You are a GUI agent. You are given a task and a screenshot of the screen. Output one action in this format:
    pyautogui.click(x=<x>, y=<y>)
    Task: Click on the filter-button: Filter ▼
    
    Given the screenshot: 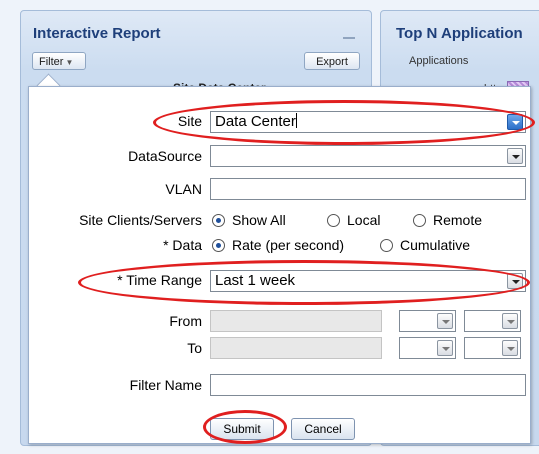 What is the action you would take?
    pyautogui.click(x=59, y=61)
    